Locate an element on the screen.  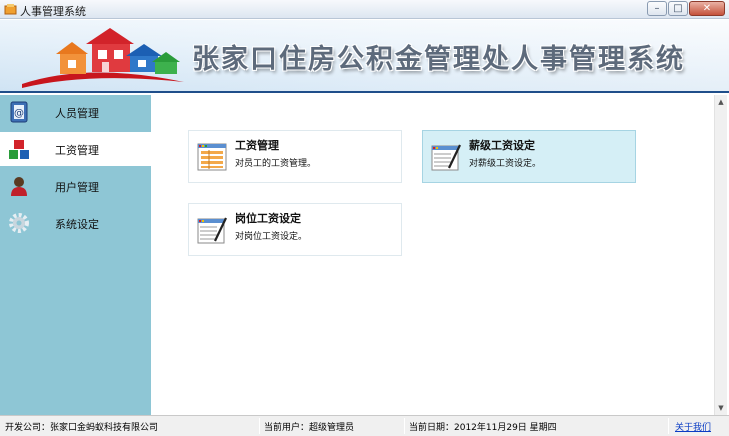
window-title: 人事管理系统 is located at coordinates (53, 11).